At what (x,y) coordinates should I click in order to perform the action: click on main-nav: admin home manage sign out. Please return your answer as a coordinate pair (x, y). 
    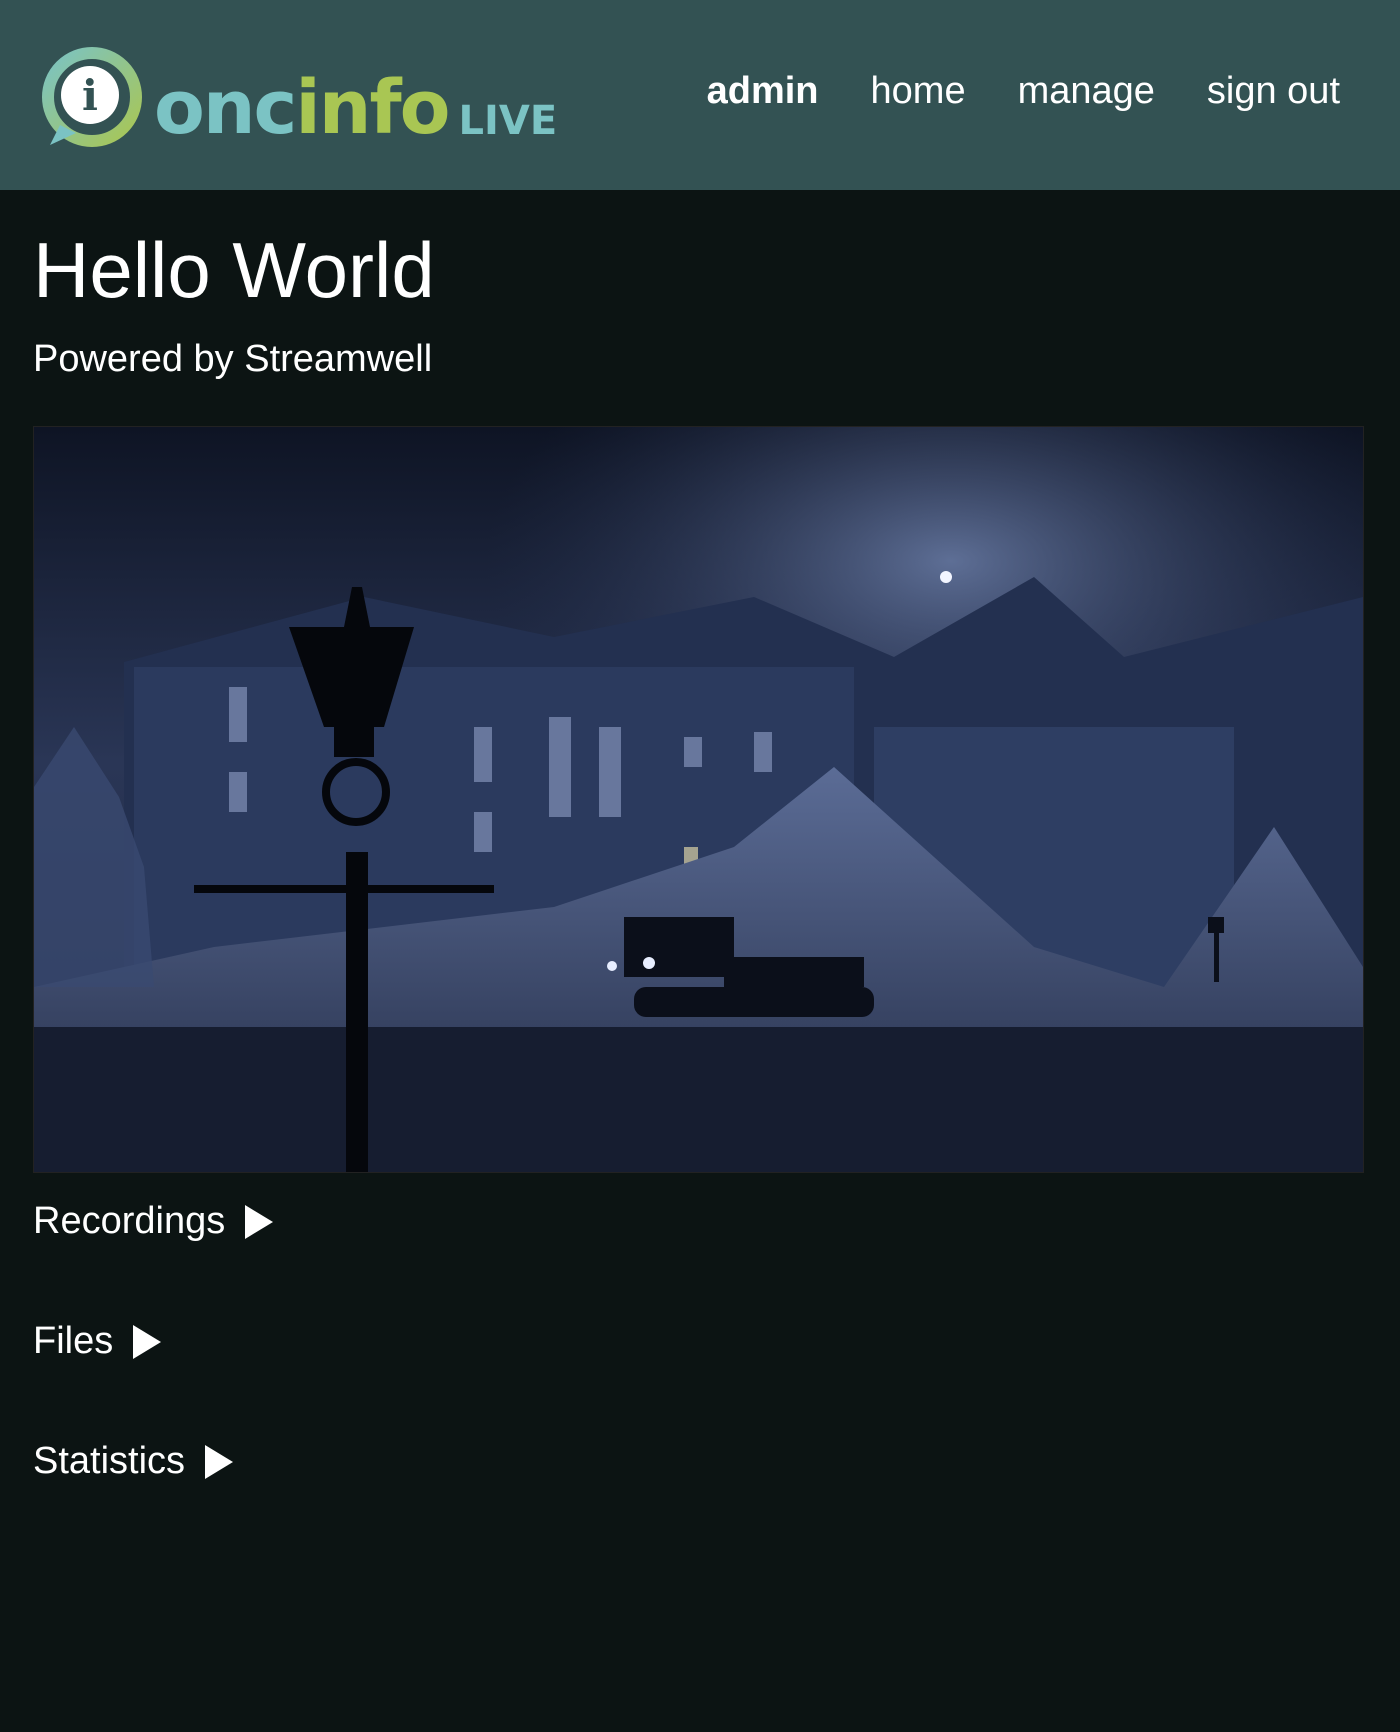
    Looking at the image, I should click on (1023, 91).